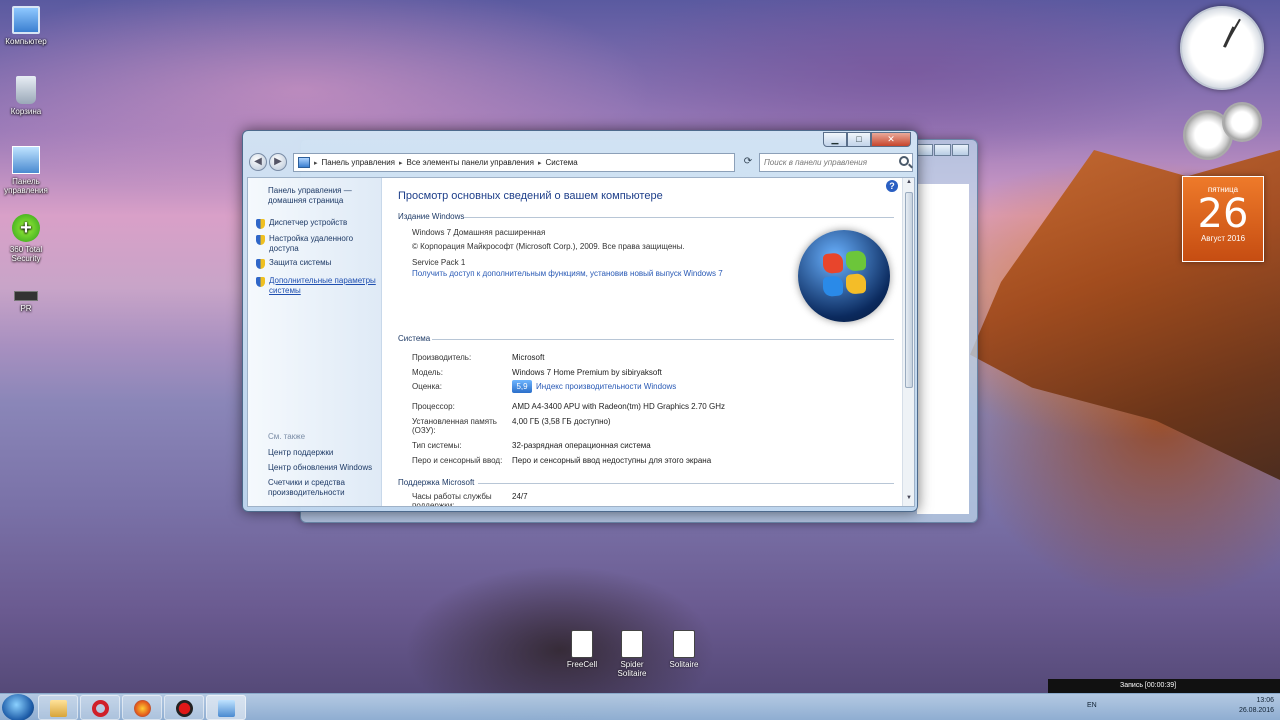 The height and width of the screenshot is (720, 1280). I want to click on desktop-icon-label: Solitaire, so click(684, 664).